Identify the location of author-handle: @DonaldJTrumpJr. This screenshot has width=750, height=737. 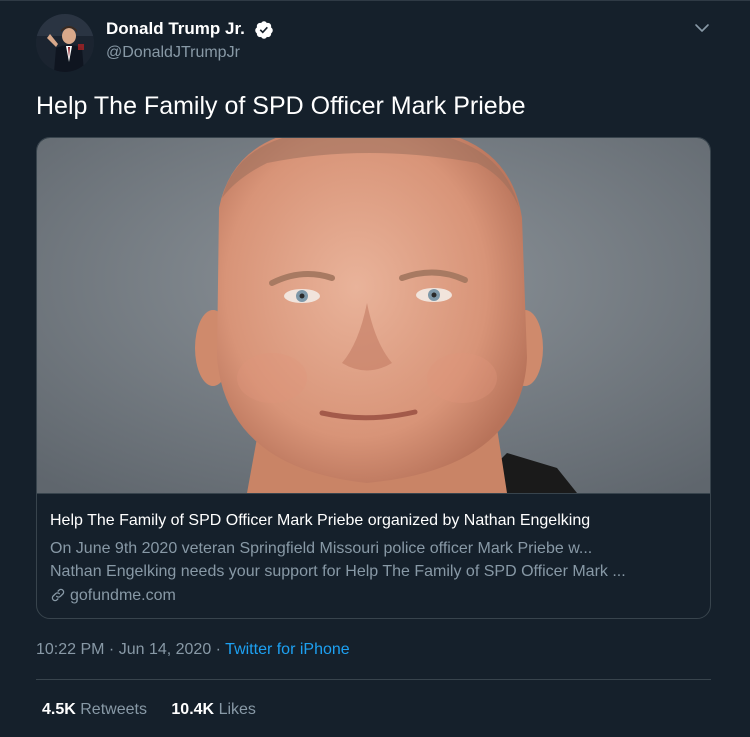
(173, 53).